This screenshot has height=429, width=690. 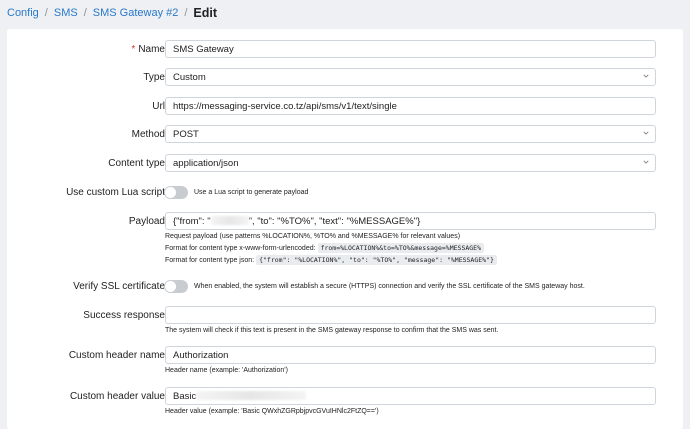 What do you see at coordinates (124, 315) in the screenshot?
I see `success-label: Success response` at bounding box center [124, 315].